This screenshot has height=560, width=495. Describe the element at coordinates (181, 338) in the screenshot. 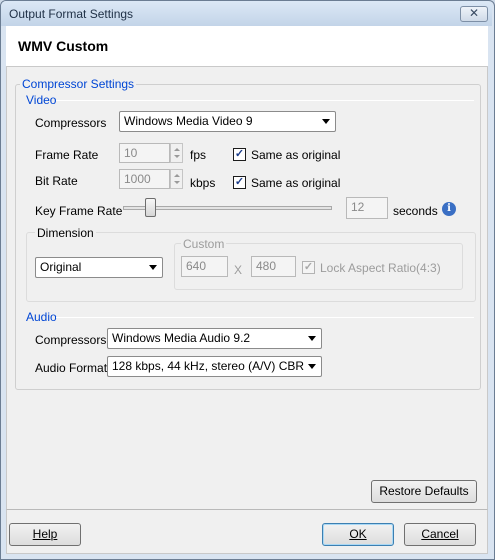

I see `audio-compressors-value: Windows Media Audio 9.2` at that location.